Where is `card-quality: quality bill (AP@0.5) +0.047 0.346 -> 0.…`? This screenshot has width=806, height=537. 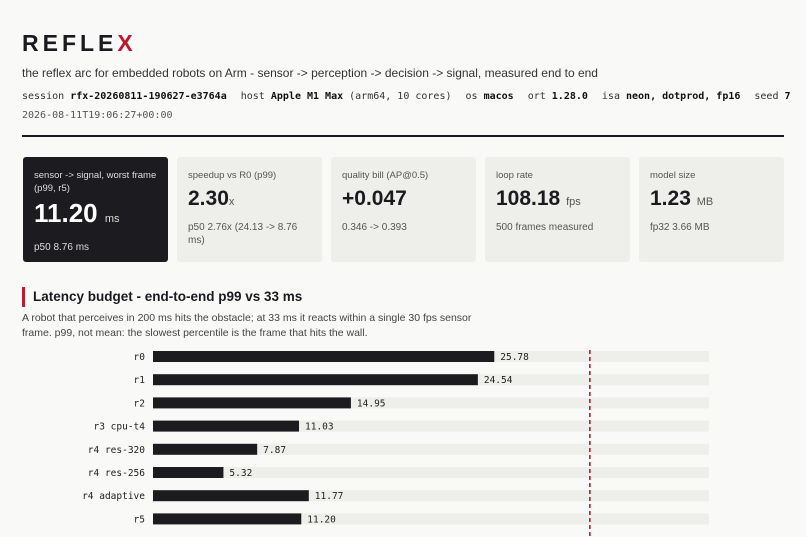
card-quality: quality bill (AP@0.5) +0.047 0.346 -> 0.… is located at coordinates (403, 209).